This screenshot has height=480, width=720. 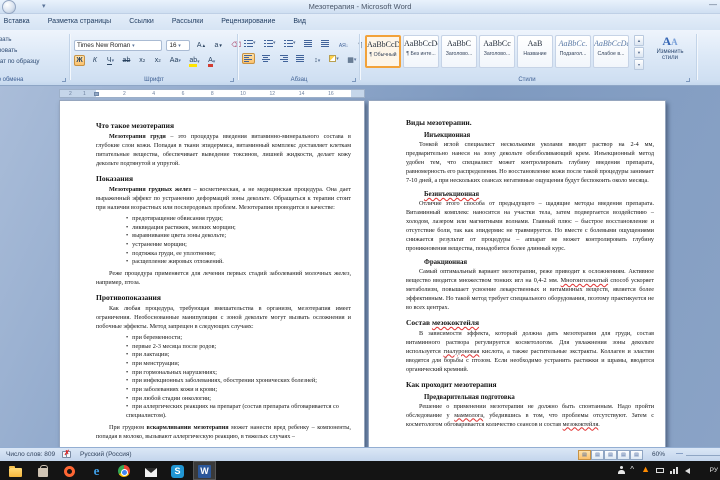 What do you see at coordinates (175, 60) in the screenshot?
I see `change-case-button: Аа ▾` at bounding box center [175, 60].